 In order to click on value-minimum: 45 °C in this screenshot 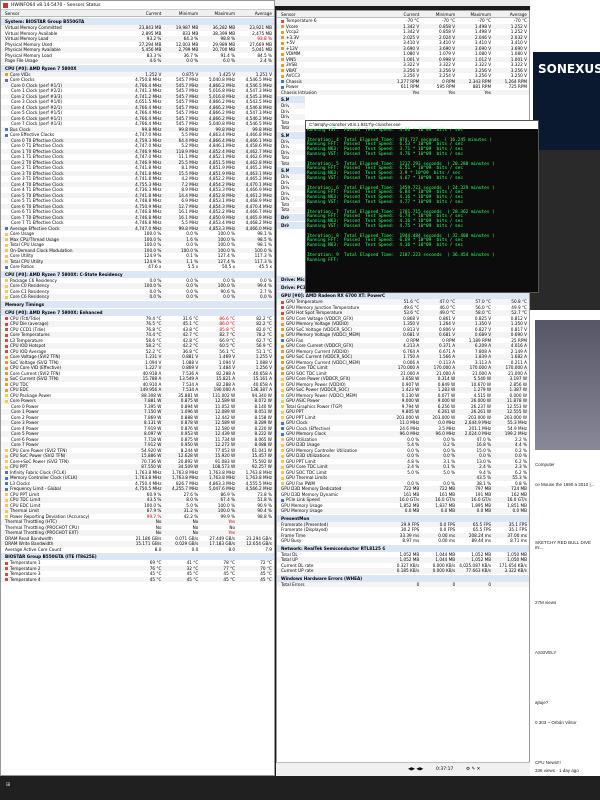, I will do `click(192, 579)`.